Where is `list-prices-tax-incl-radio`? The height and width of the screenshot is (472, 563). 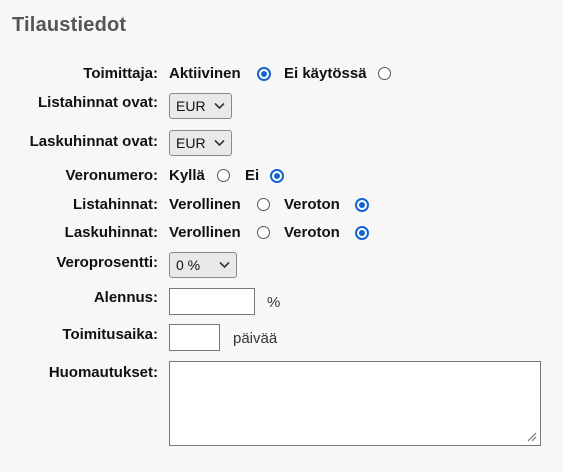 list-prices-tax-incl-radio is located at coordinates (263, 204).